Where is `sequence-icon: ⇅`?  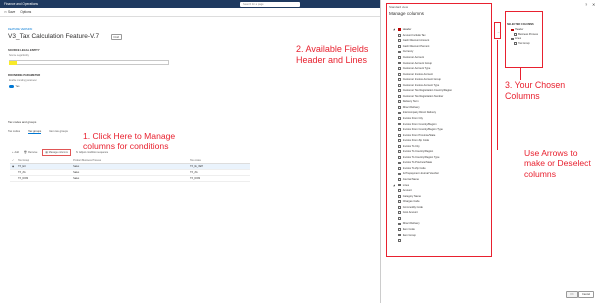
sequence-icon: ⇅ is located at coordinates (76, 152).